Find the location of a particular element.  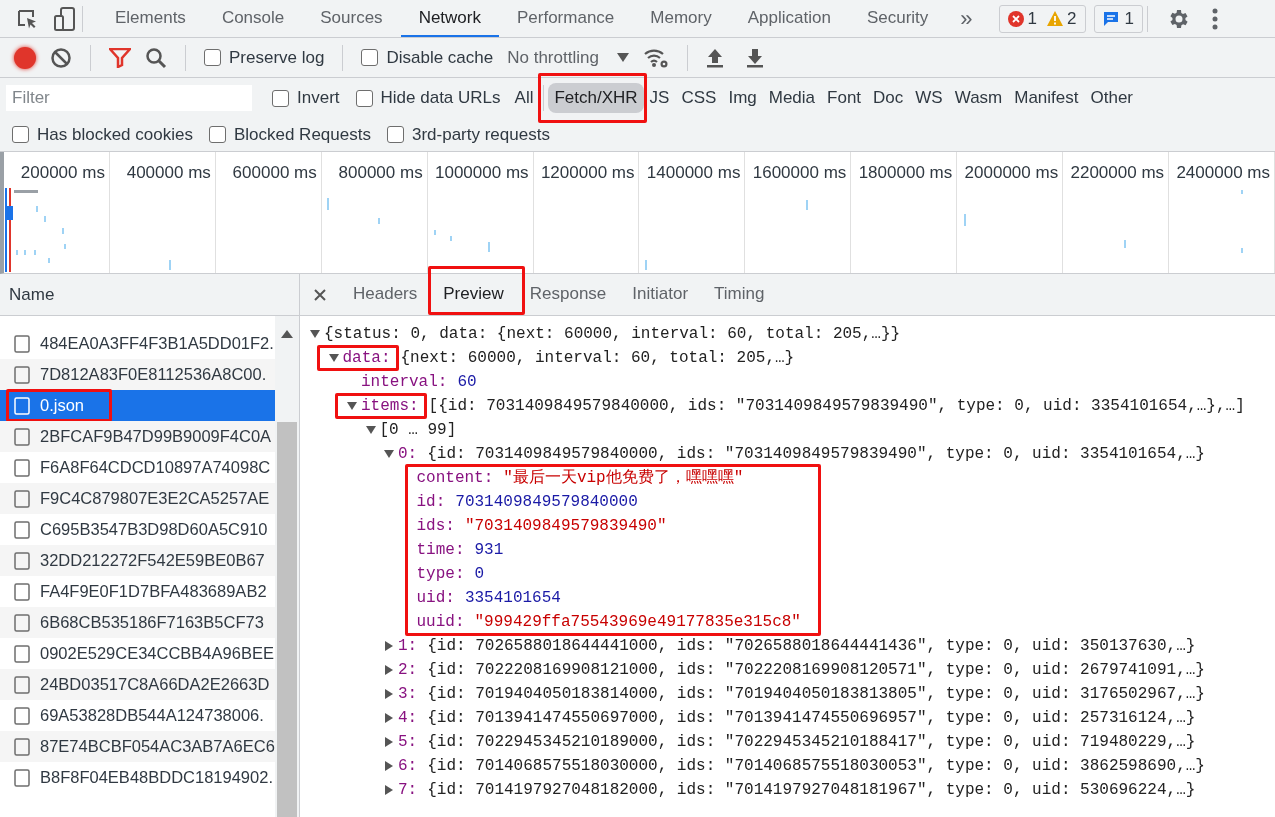

resource-type-filter: Img is located at coordinates (742, 98).